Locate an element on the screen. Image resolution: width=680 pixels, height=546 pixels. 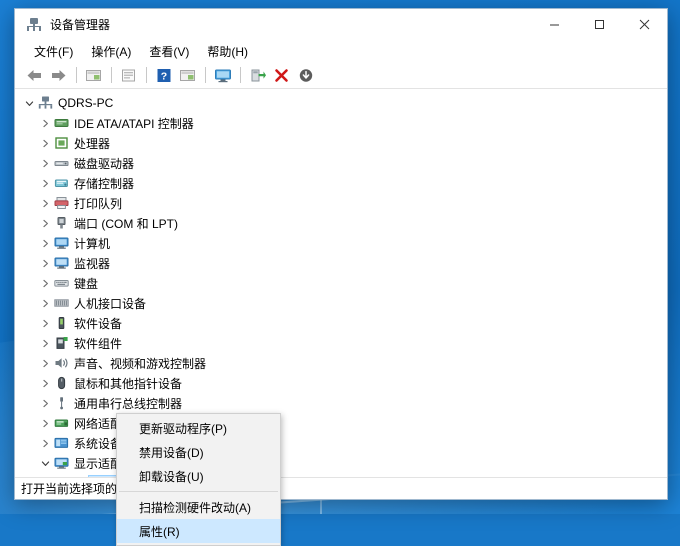
tree-item-ide-ata-atapi: IDE ATA/ATAPI 控制器 is located at coordinates (341, 123).